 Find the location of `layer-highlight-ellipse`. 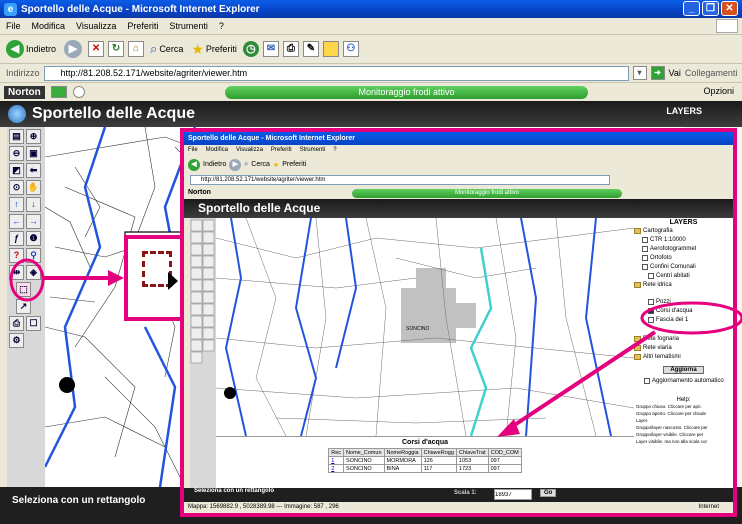

layer-highlight-ellipse is located at coordinates (691, 318).